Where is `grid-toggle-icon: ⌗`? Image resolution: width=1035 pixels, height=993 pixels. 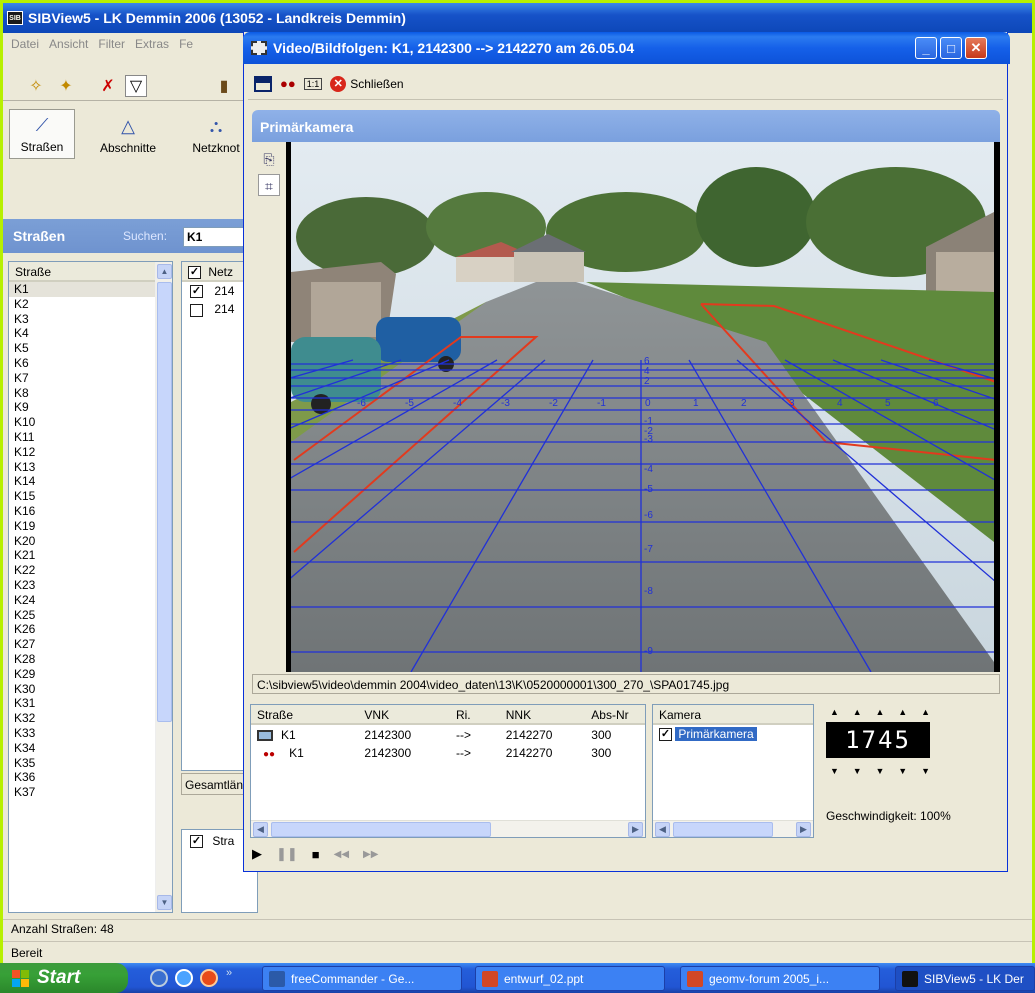 grid-toggle-icon: ⌗ is located at coordinates (269, 185).